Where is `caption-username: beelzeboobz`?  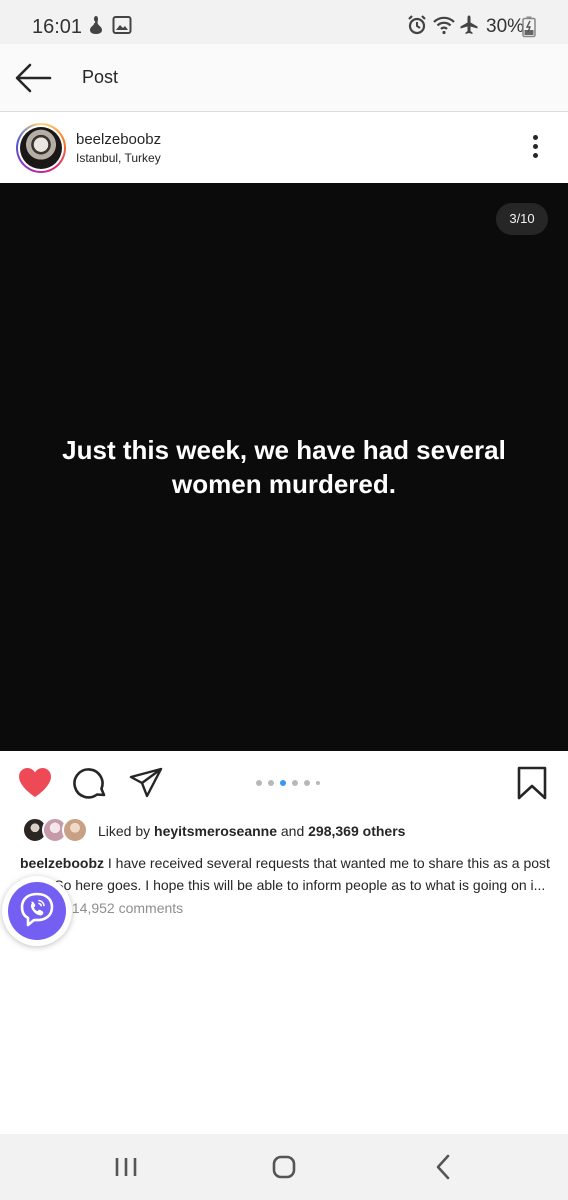
caption-username: beelzeboobz is located at coordinates (62, 863).